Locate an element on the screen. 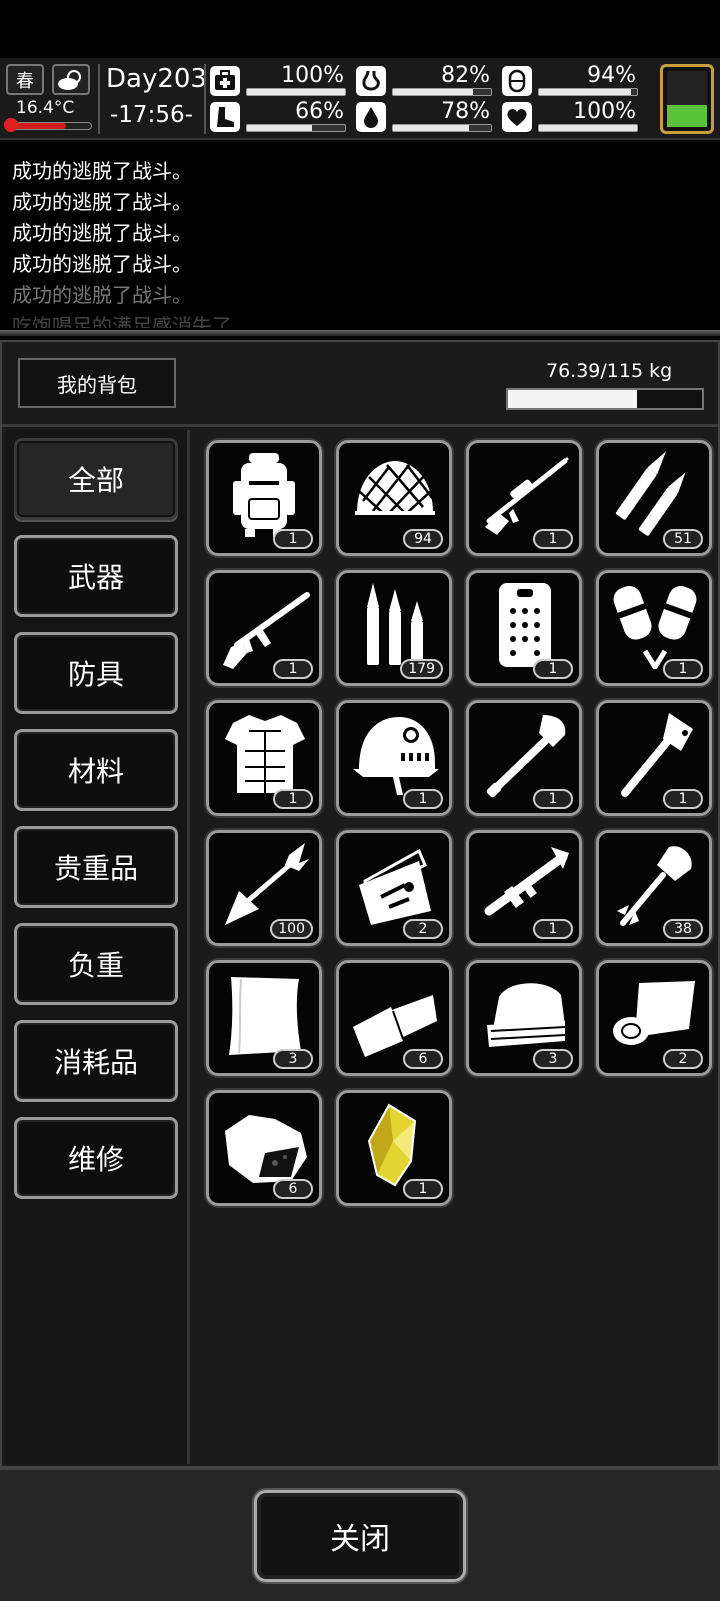  category-tab: 消耗品 is located at coordinates (96, 1061).